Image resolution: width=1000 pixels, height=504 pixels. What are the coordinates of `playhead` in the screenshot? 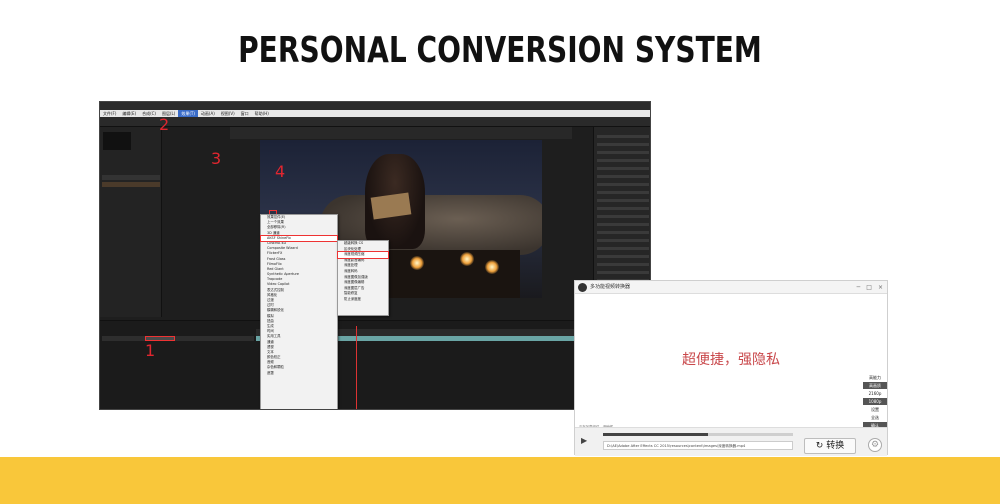 It's located at (356, 367).